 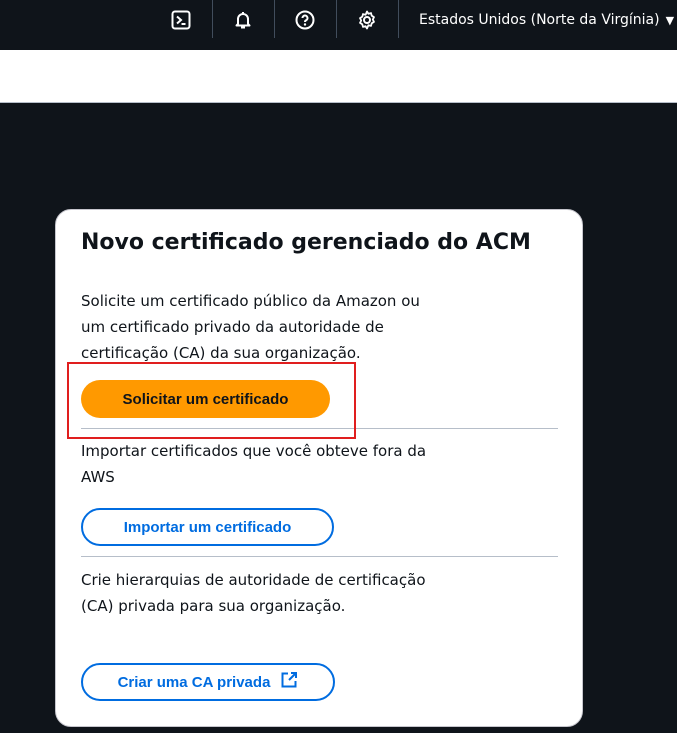 I want to click on section-divider, so click(x=319, y=556).